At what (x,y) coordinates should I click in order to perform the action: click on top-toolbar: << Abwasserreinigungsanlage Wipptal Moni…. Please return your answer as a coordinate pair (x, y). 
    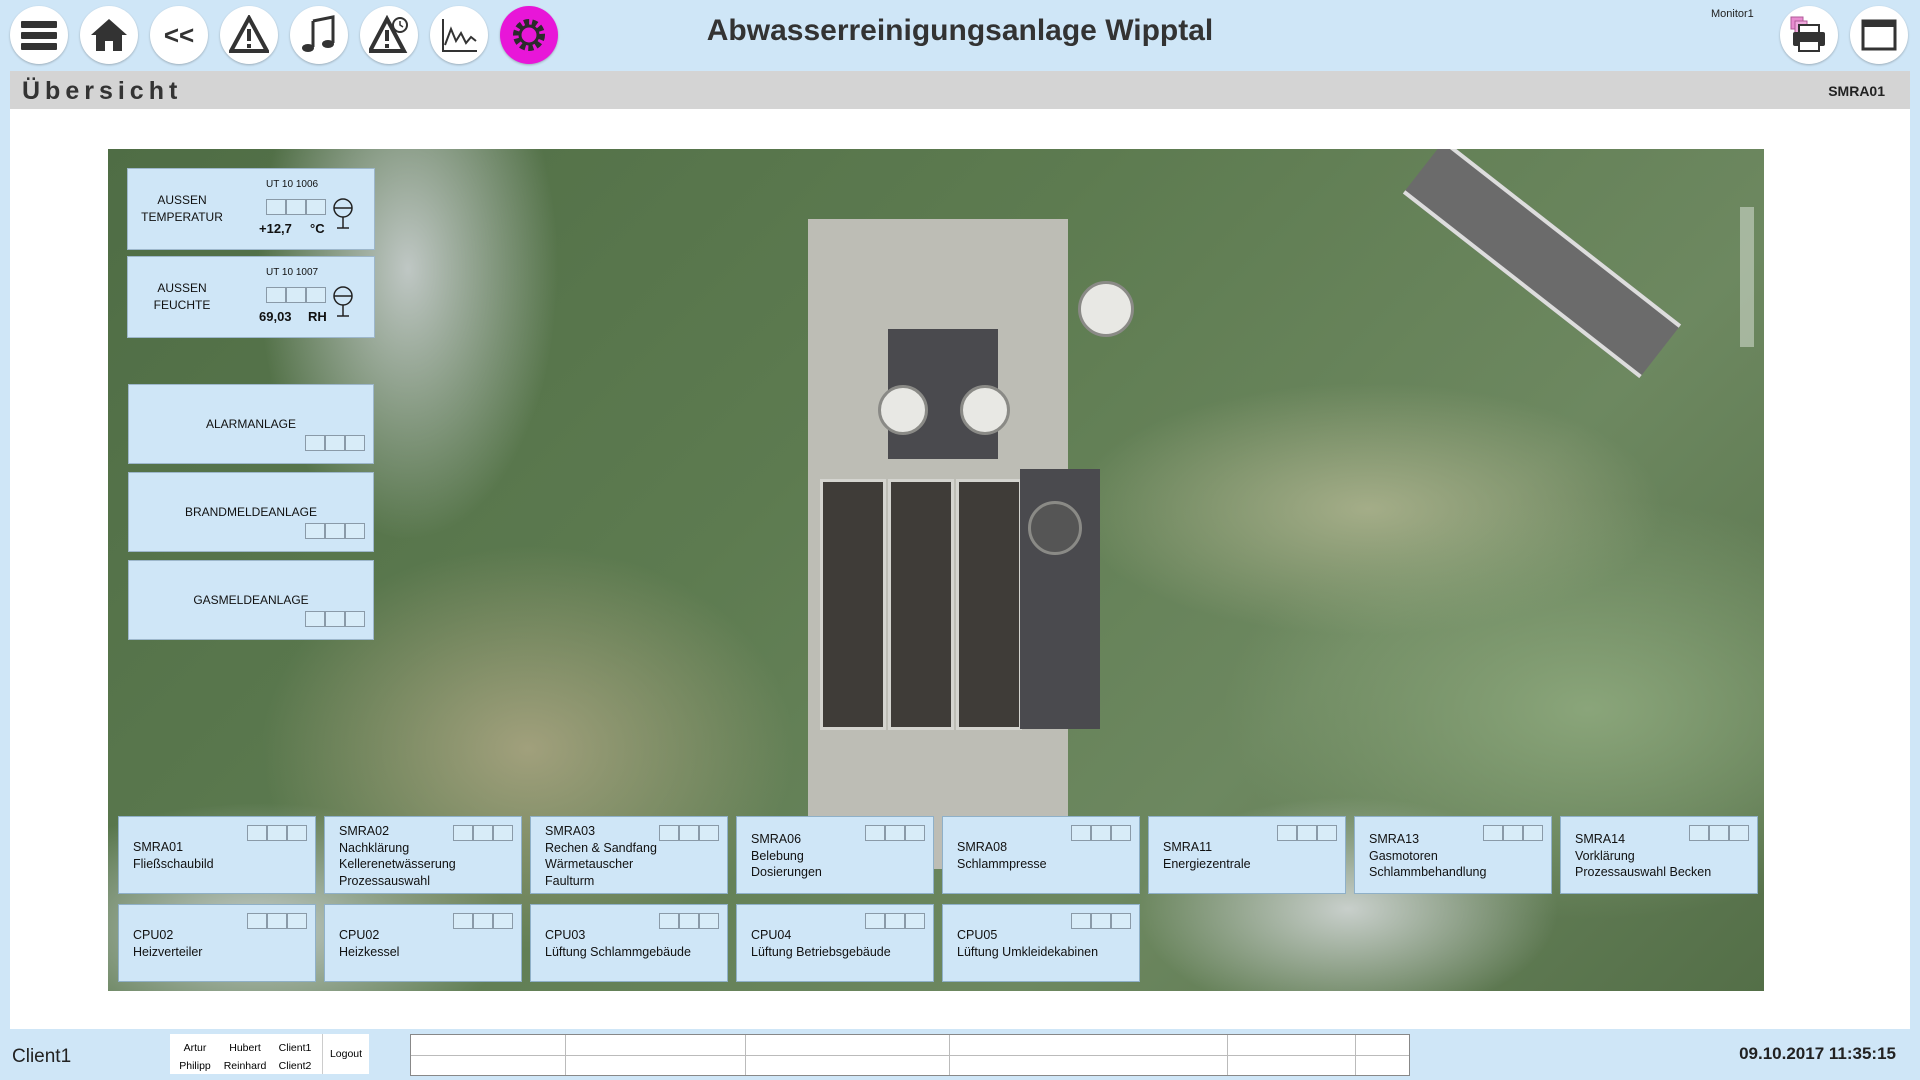
    Looking at the image, I should click on (960, 35).